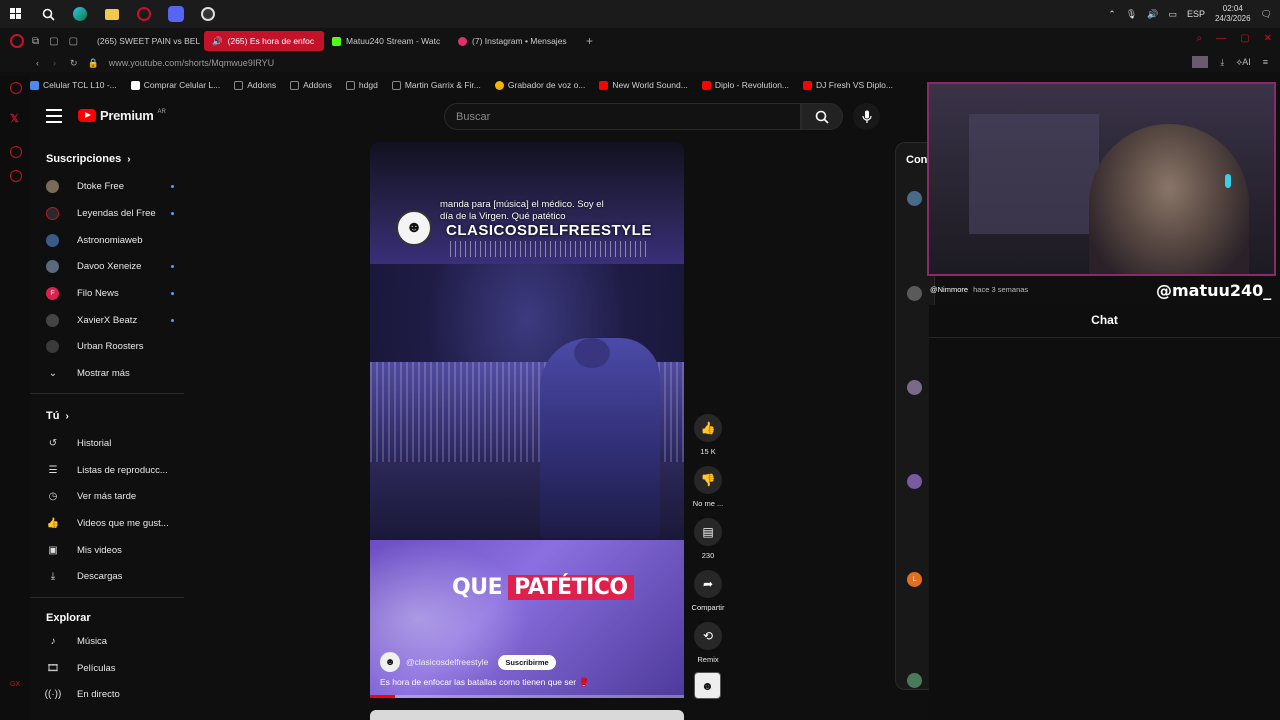 The height and width of the screenshot is (720, 1280). I want to click on new-tab-icon: +, so click(589, 41).